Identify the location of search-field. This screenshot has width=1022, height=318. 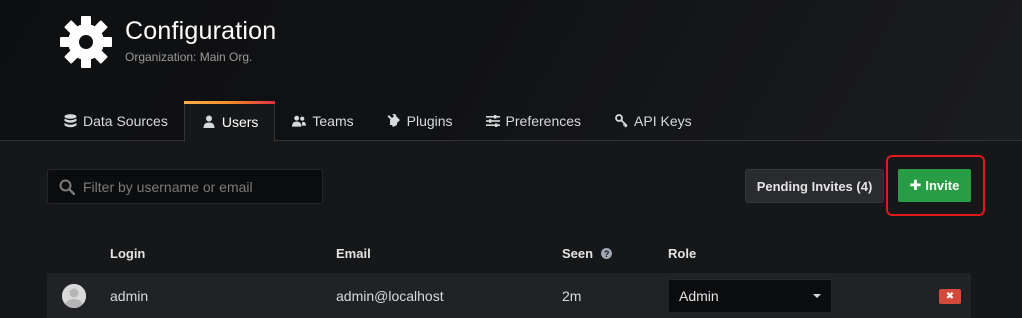
(185, 186).